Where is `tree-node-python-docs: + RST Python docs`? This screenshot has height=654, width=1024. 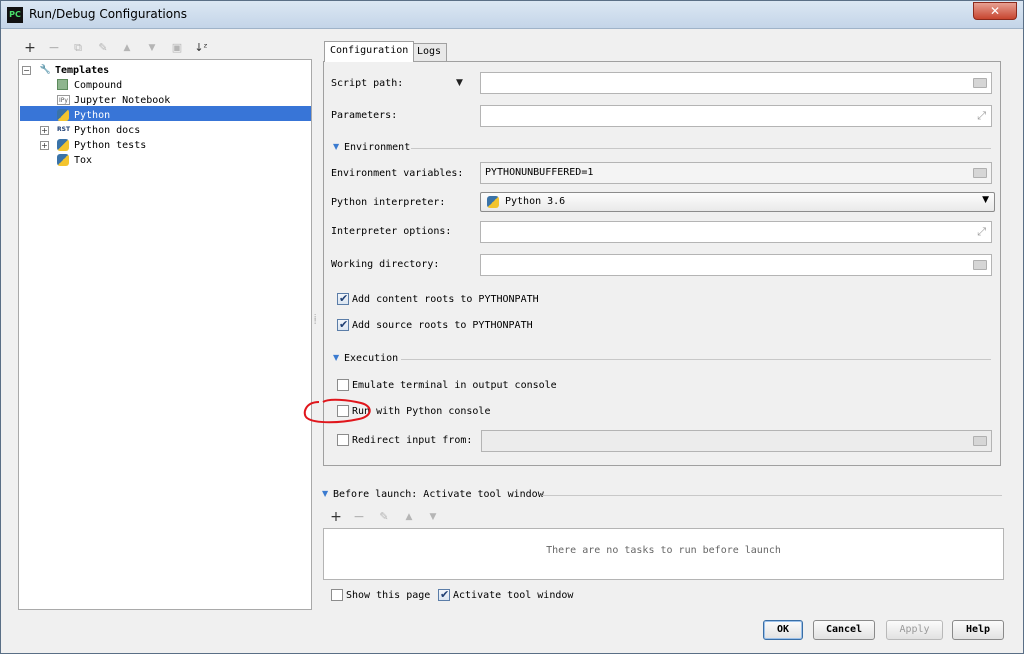
tree-node-python-docs: + RST Python docs is located at coordinates (170, 130).